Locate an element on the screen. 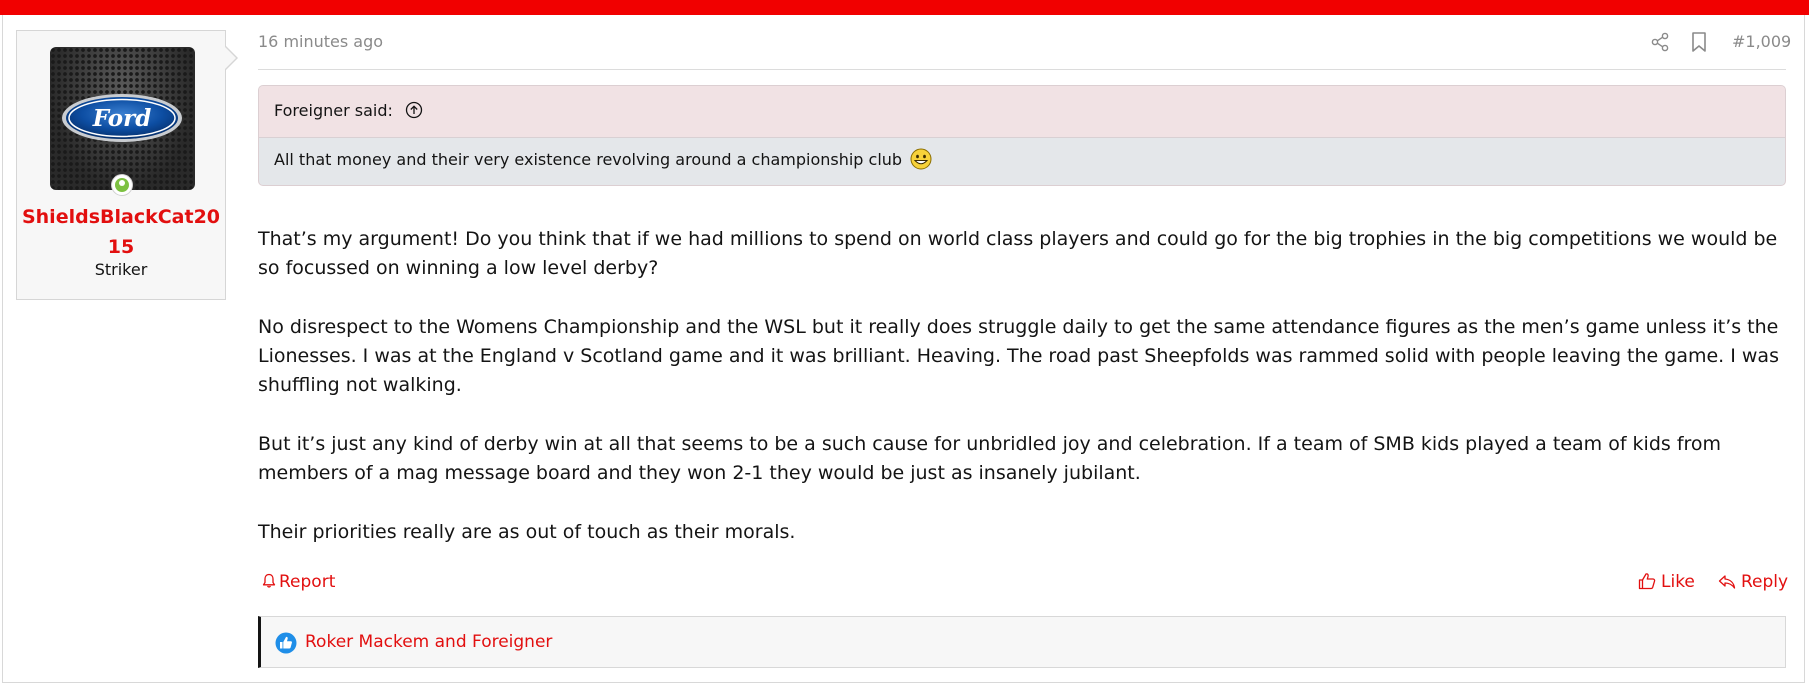  reaction-users-link: Roker Mackem and Foreigner is located at coordinates (428, 642).